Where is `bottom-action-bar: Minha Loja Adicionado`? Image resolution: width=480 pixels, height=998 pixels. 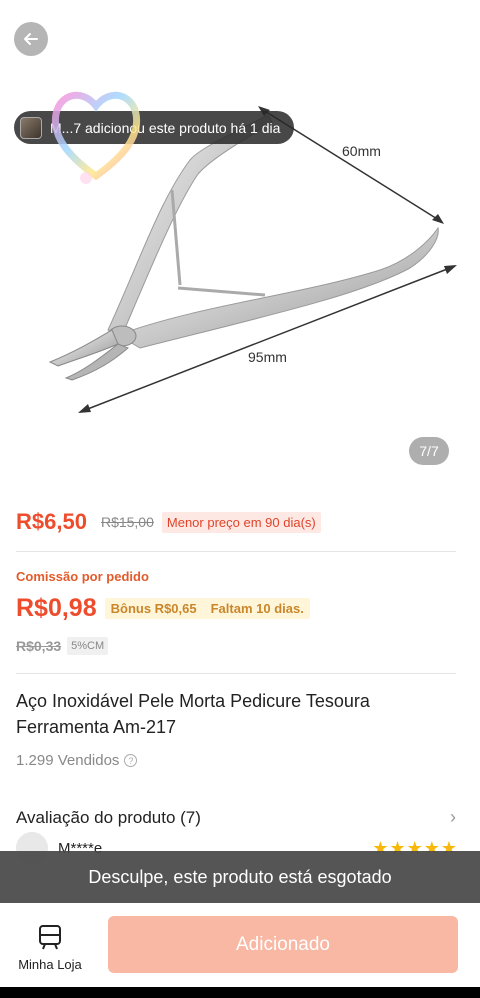 bottom-action-bar: Minha Loja Adicionado is located at coordinates (240, 945).